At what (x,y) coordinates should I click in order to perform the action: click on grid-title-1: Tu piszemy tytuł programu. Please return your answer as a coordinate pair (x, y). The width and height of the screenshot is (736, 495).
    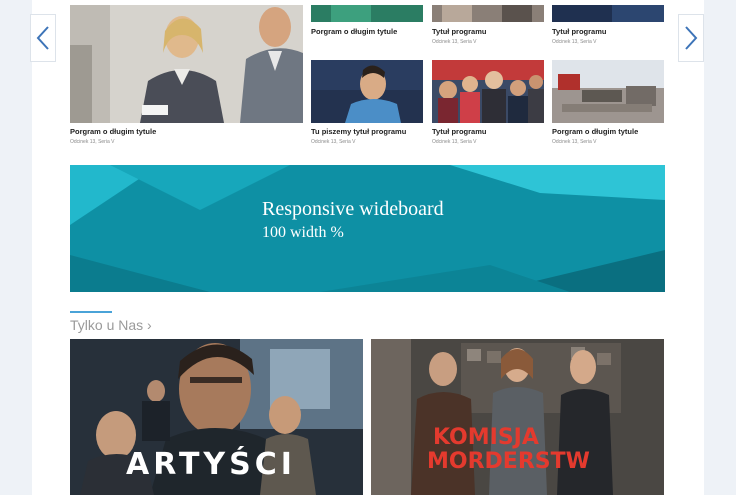
    Looking at the image, I should click on (358, 131).